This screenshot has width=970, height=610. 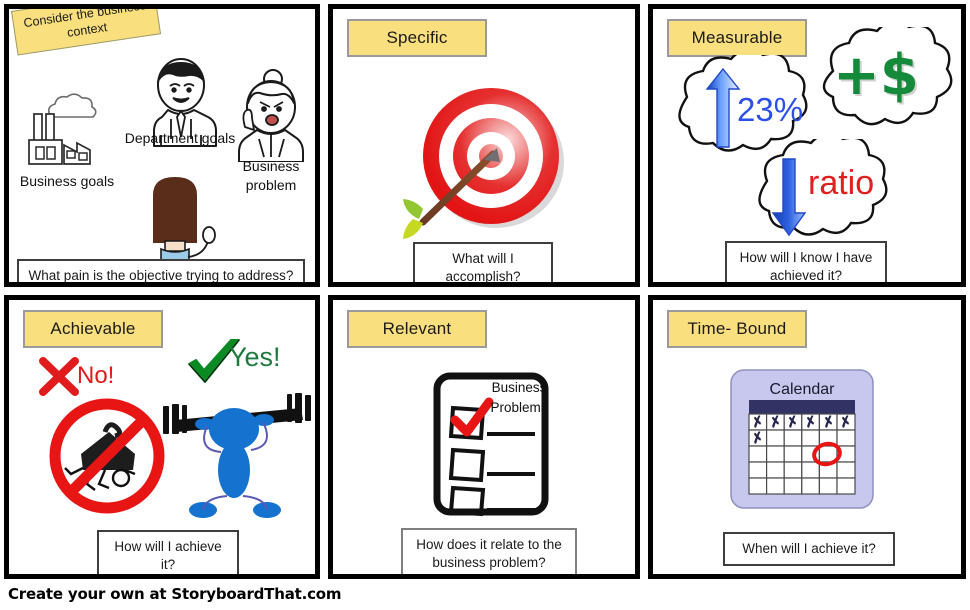 What do you see at coordinates (67, 181) in the screenshot?
I see `label-business-goals: Business goals` at bounding box center [67, 181].